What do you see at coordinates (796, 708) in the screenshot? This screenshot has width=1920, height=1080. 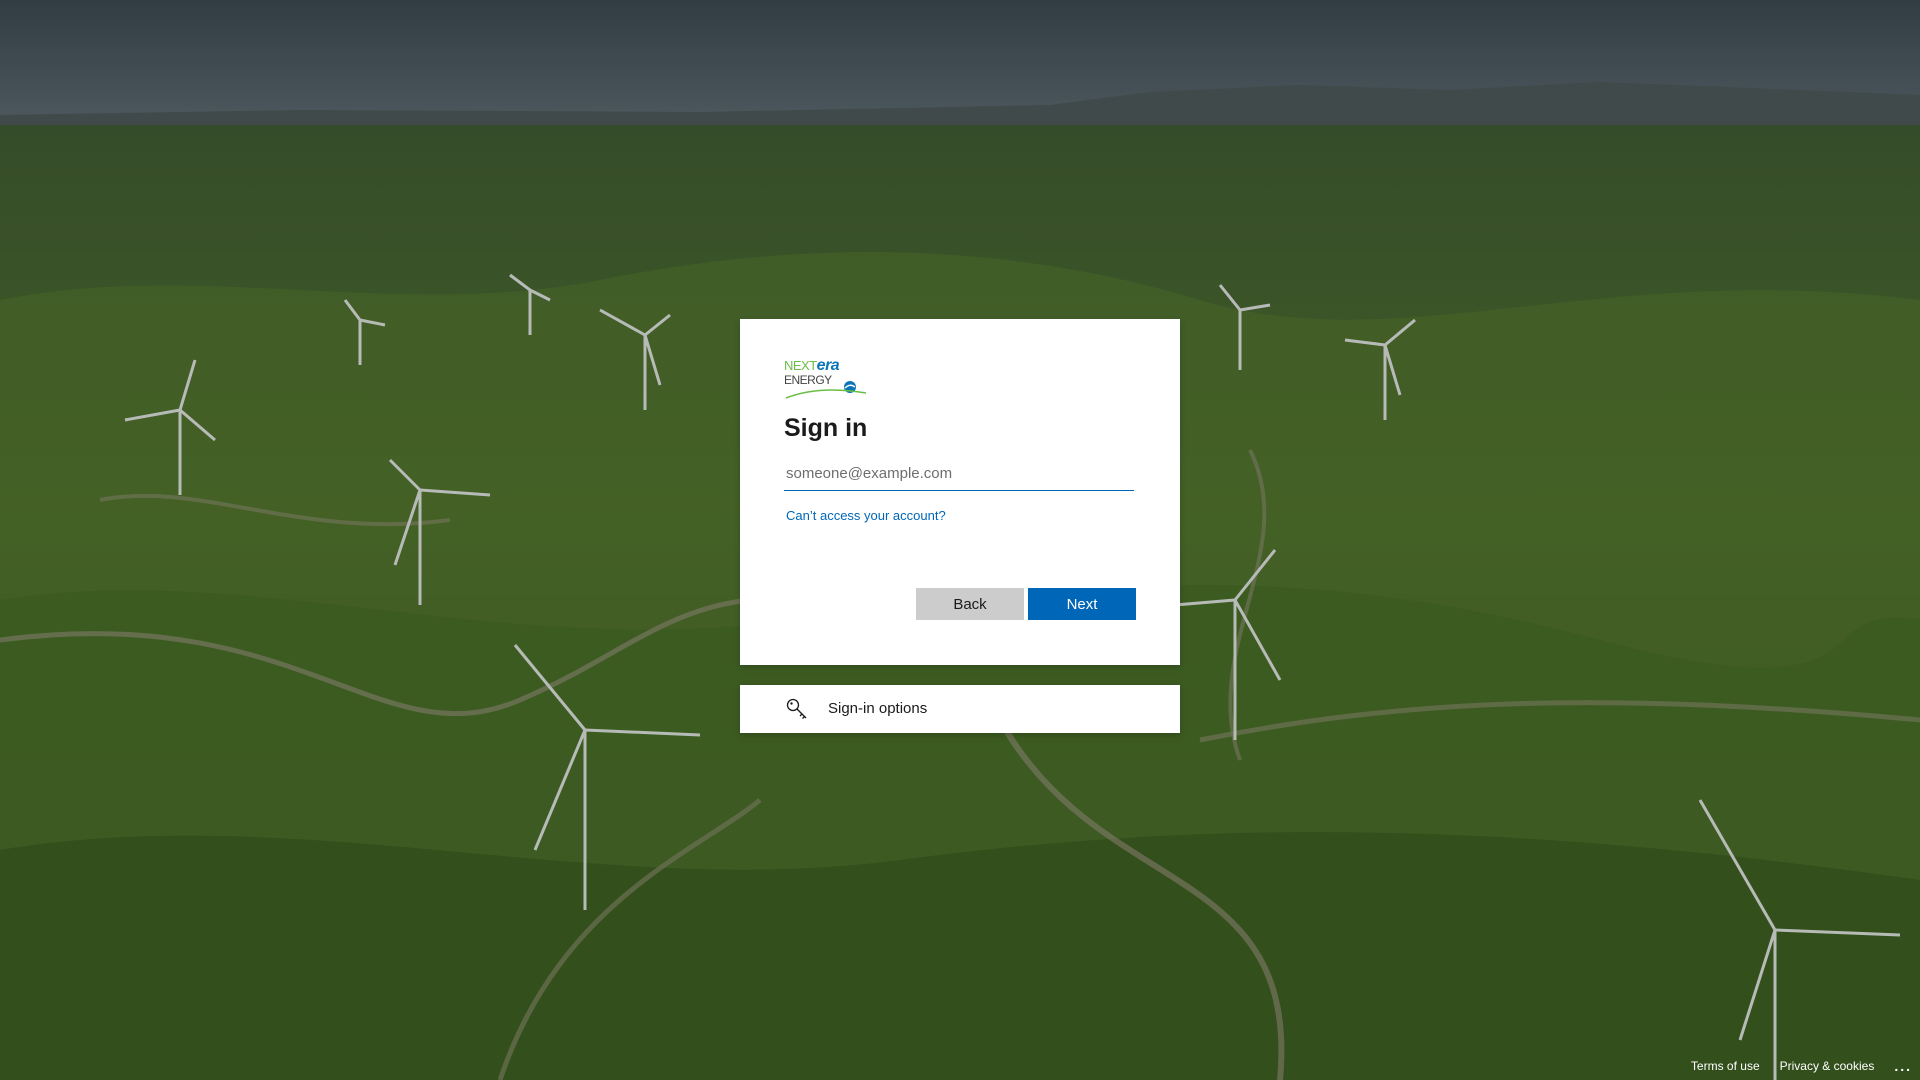 I see `key-icon` at bounding box center [796, 708].